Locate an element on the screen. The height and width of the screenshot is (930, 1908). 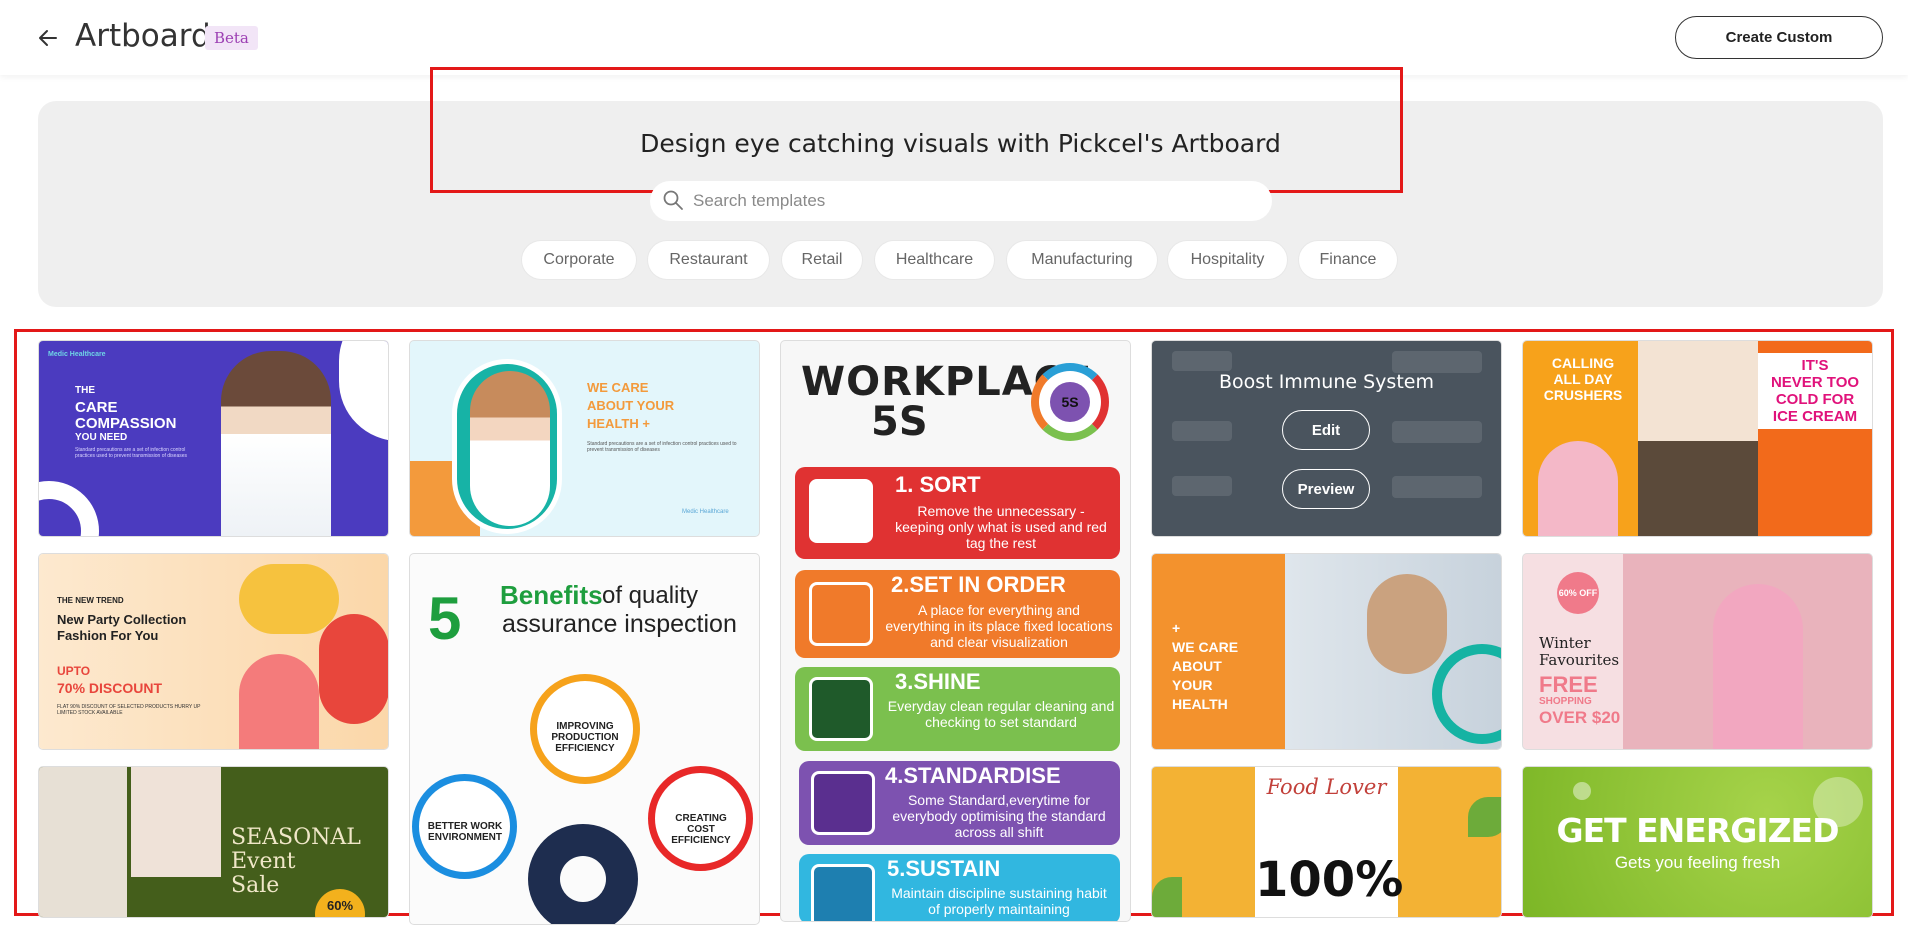
document-icon is located at coordinates (841, 614).